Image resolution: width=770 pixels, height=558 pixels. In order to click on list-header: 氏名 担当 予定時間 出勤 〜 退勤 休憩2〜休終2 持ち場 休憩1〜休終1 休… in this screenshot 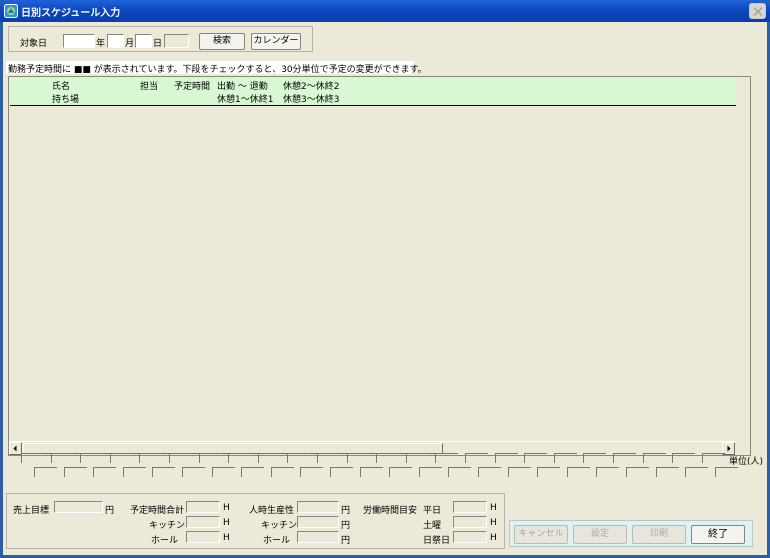, I will do `click(373, 92)`.